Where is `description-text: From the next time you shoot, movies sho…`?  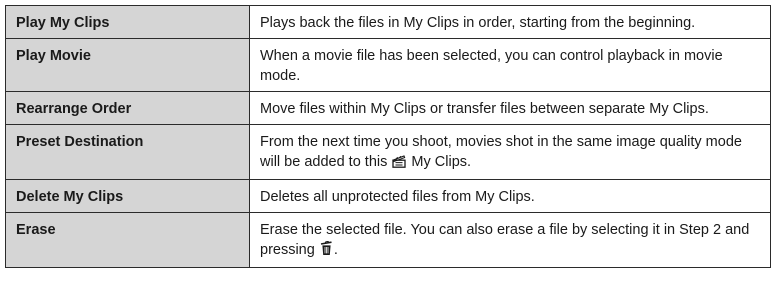
description-text: From the next time you shoot, movies sho… is located at coordinates (501, 152).